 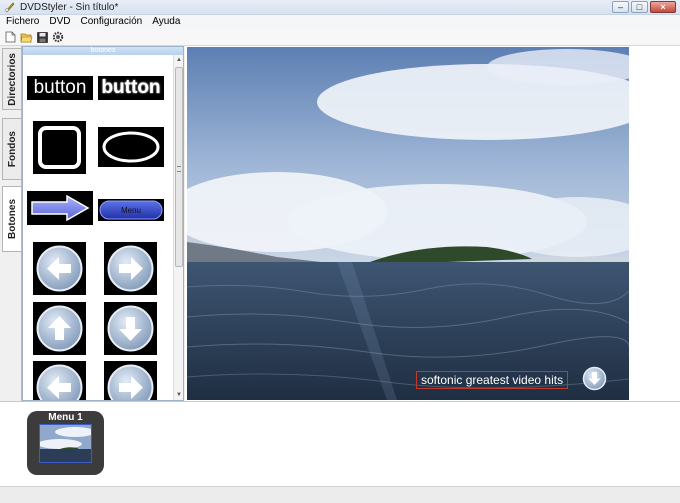 I want to click on right-arrow-shape-icon, so click(x=60, y=208).